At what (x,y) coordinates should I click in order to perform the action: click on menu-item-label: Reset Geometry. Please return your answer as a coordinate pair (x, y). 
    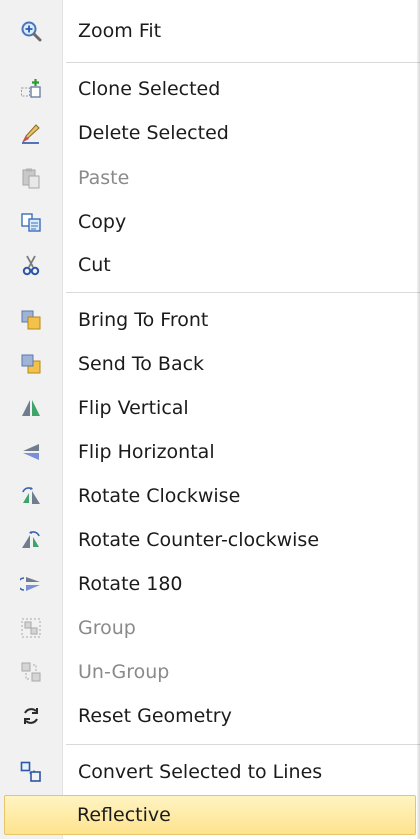
    Looking at the image, I should click on (155, 716).